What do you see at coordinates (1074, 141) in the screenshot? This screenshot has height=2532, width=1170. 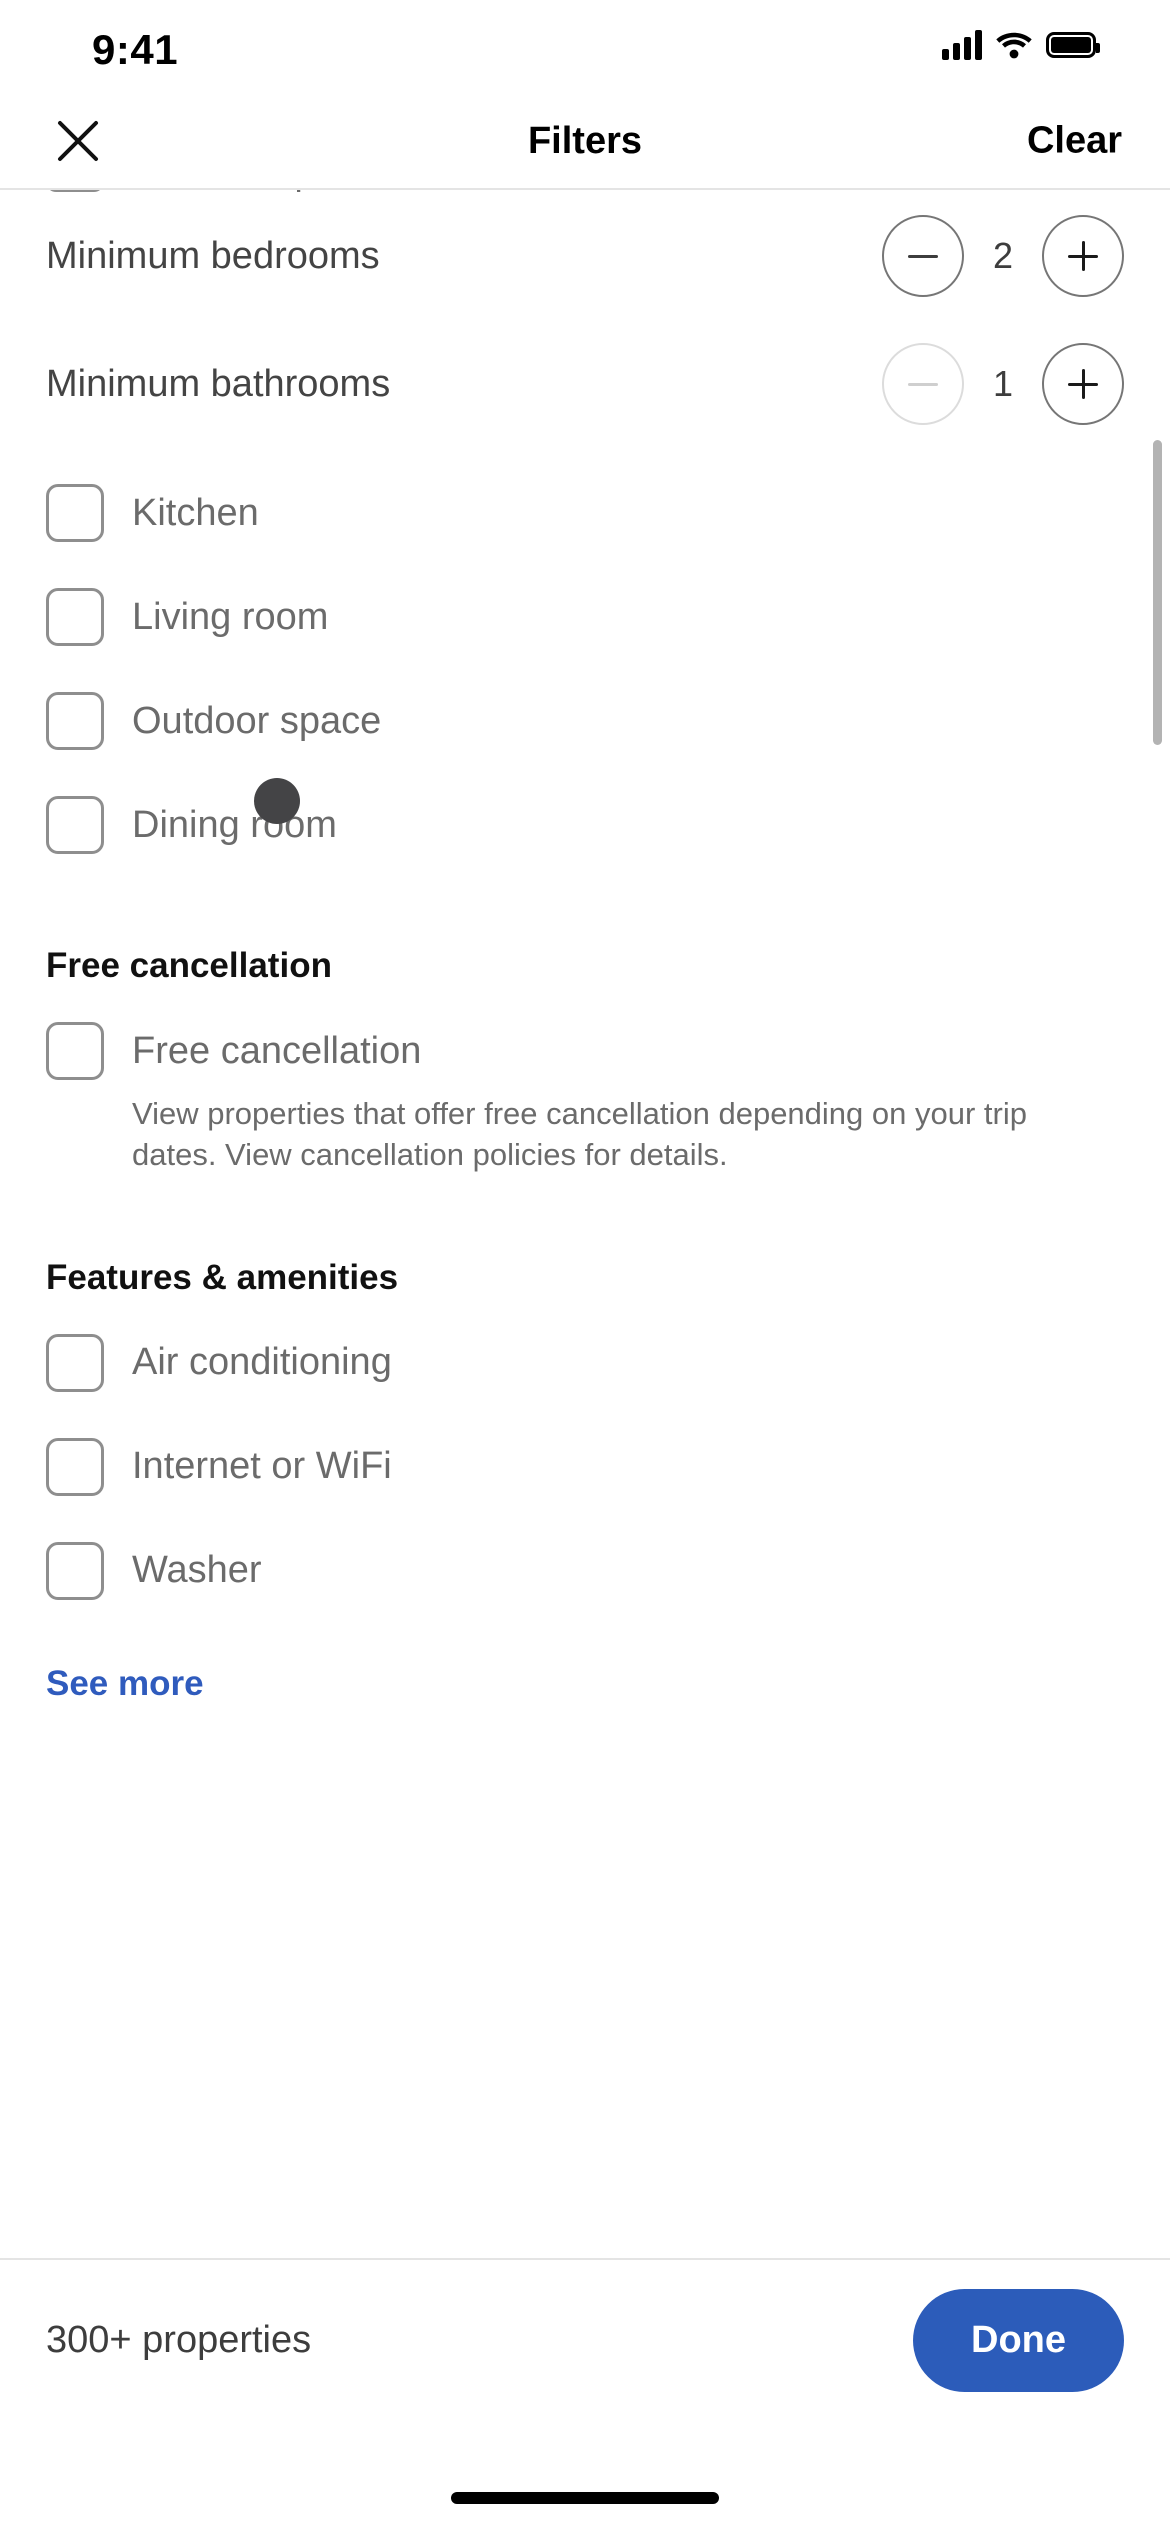 I see `clear-button: Clear` at bounding box center [1074, 141].